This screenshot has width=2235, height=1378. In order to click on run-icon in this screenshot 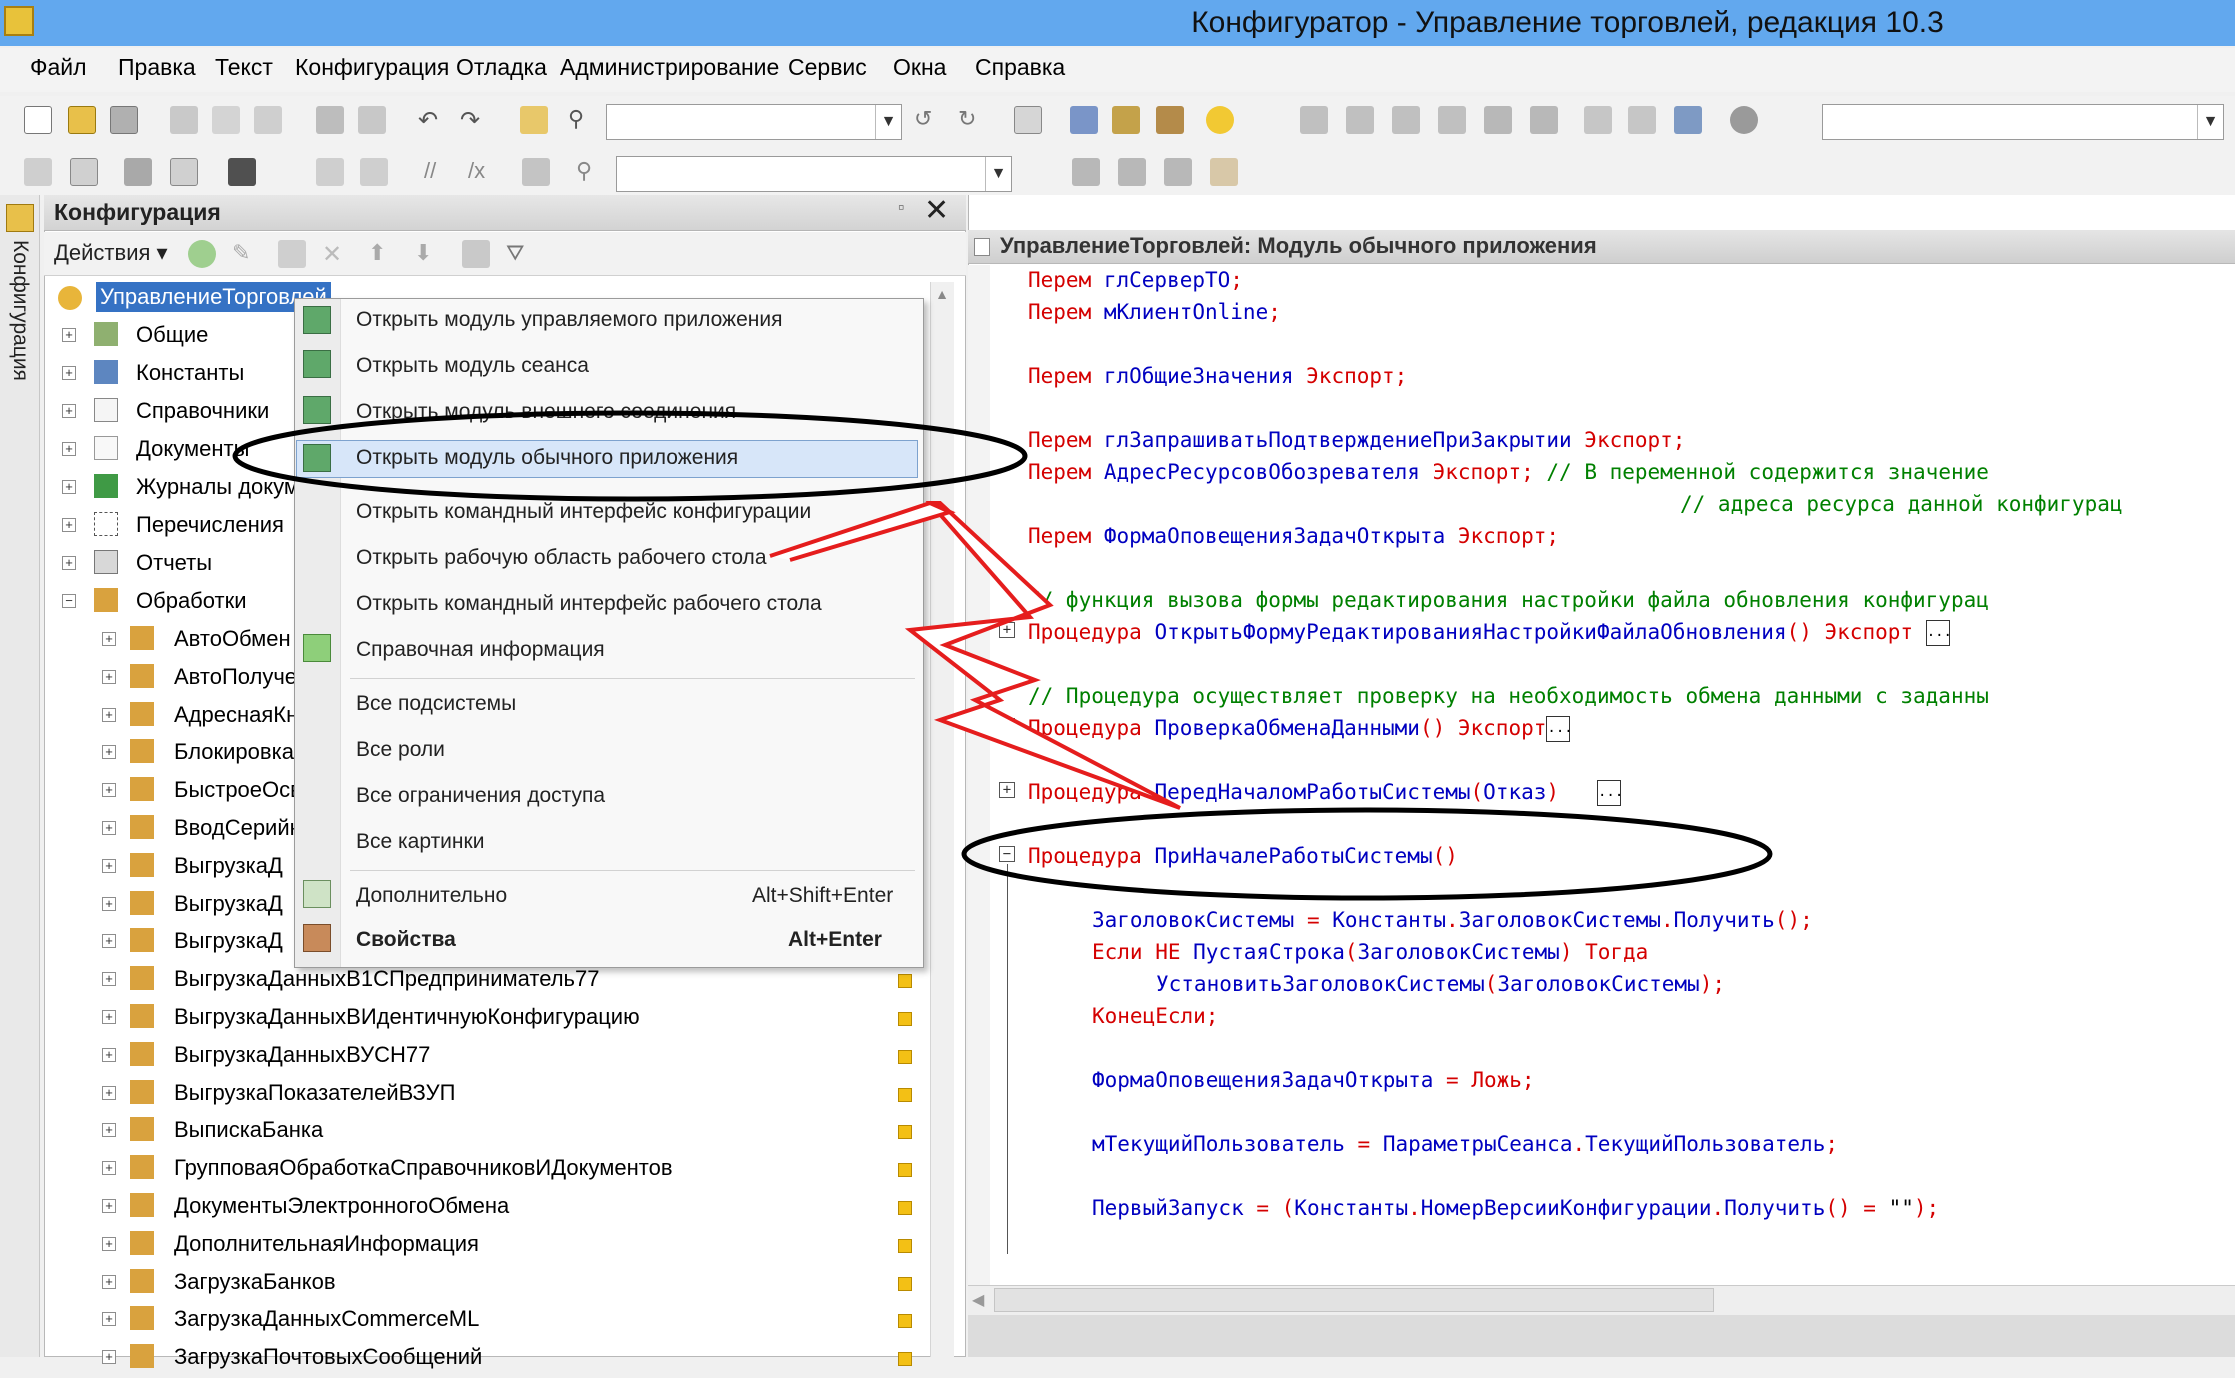, I will do `click(242, 172)`.